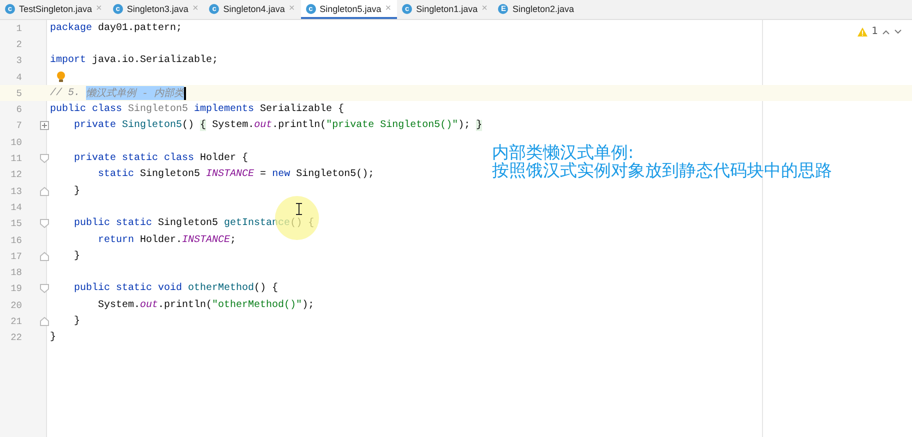 Image resolution: width=912 pixels, height=437 pixels. Describe the element at coordinates (334, 174) in the screenshot. I see `code-text: Singleton5();` at that location.